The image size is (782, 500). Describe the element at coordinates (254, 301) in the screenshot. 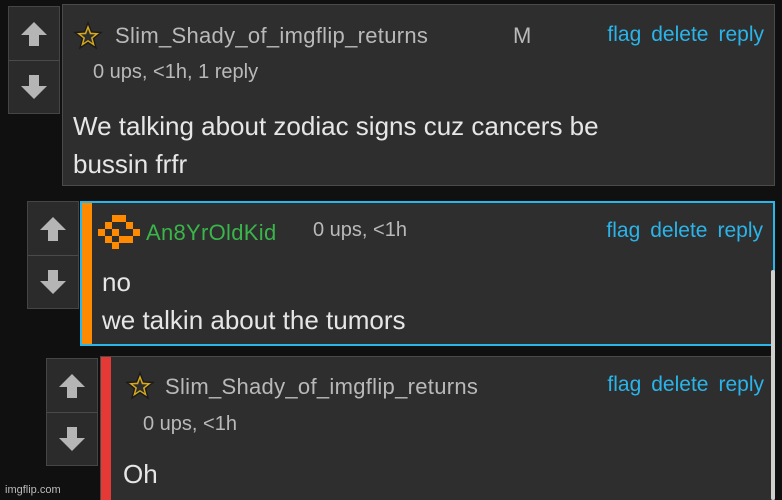

I see `comment-body: no we talkin about the tumors` at that location.